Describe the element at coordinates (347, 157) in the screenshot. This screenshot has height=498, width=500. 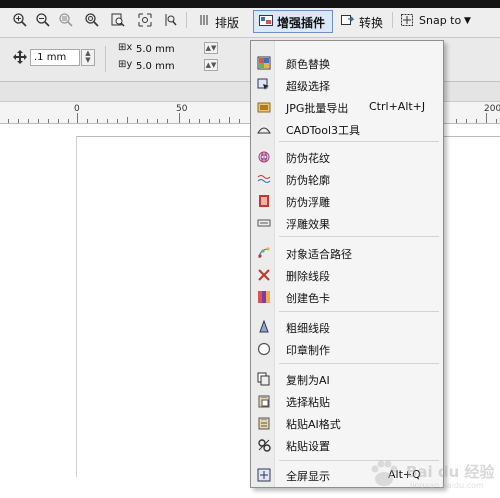
I see `menu-item-guilloche: 防伪花纹` at that location.